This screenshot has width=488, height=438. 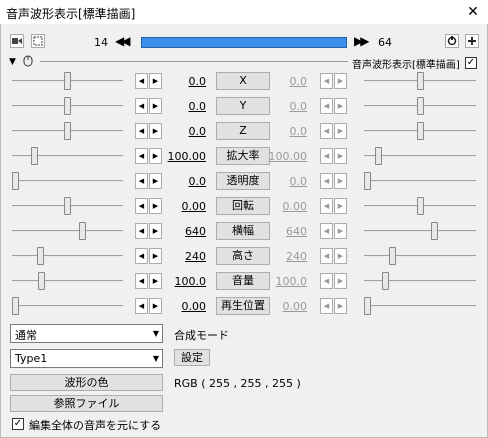 I want to click on left-value: 640, so click(x=181, y=231).